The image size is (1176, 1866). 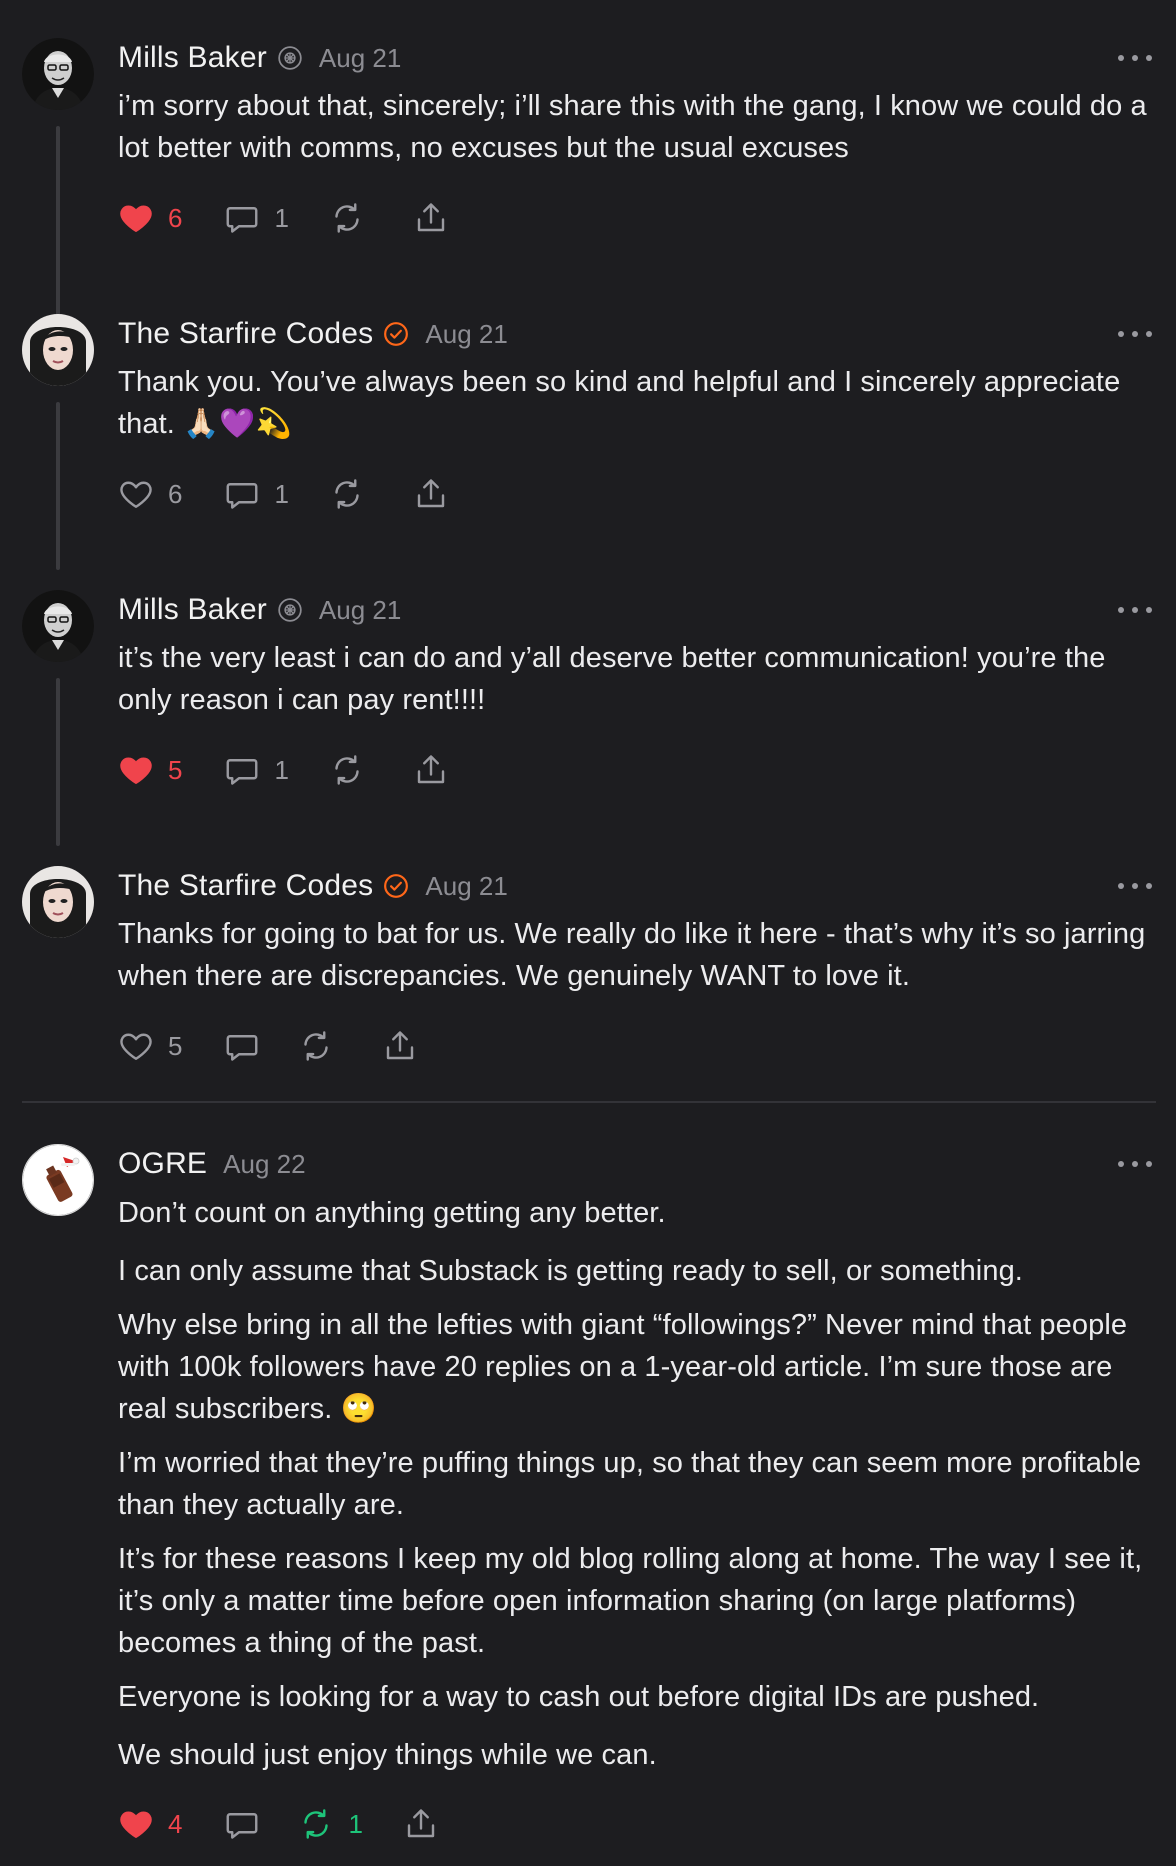 I want to click on comment-date: Aug 22, so click(x=264, y=1164).